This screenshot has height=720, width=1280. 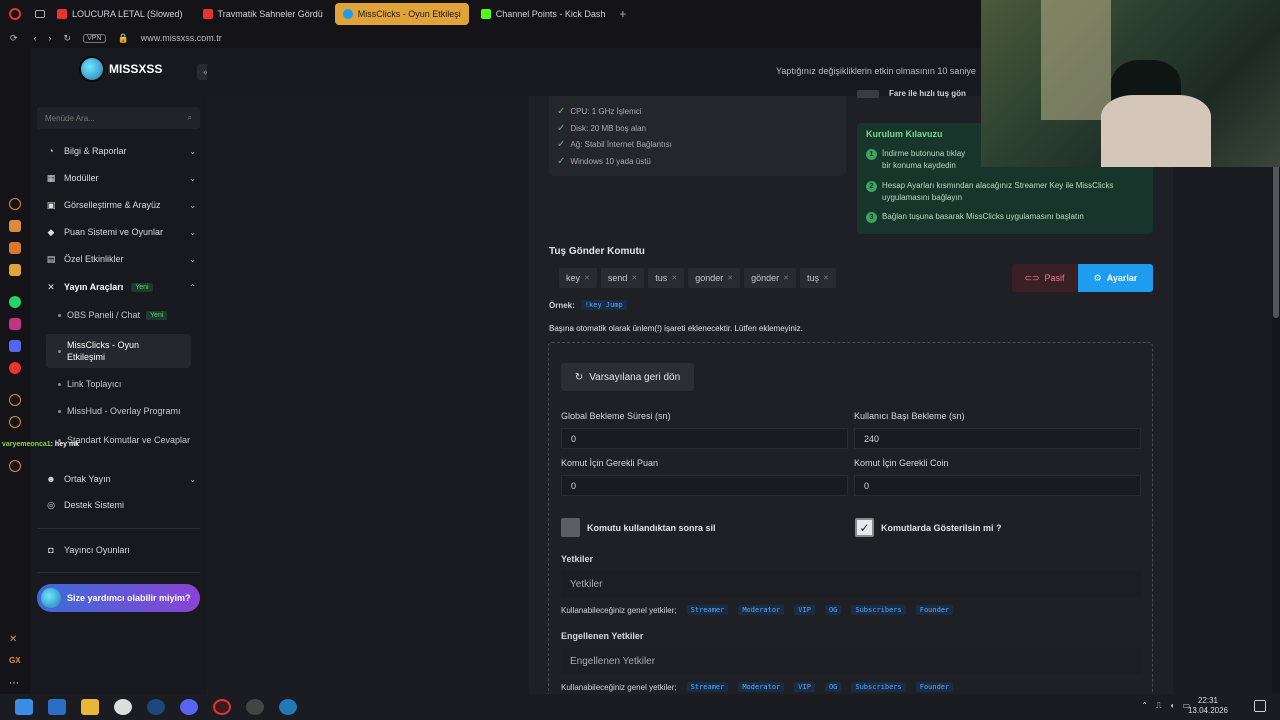 What do you see at coordinates (1208, 706) in the screenshot?
I see `taskbar-clock: 22:31 13.04.2026` at bounding box center [1208, 706].